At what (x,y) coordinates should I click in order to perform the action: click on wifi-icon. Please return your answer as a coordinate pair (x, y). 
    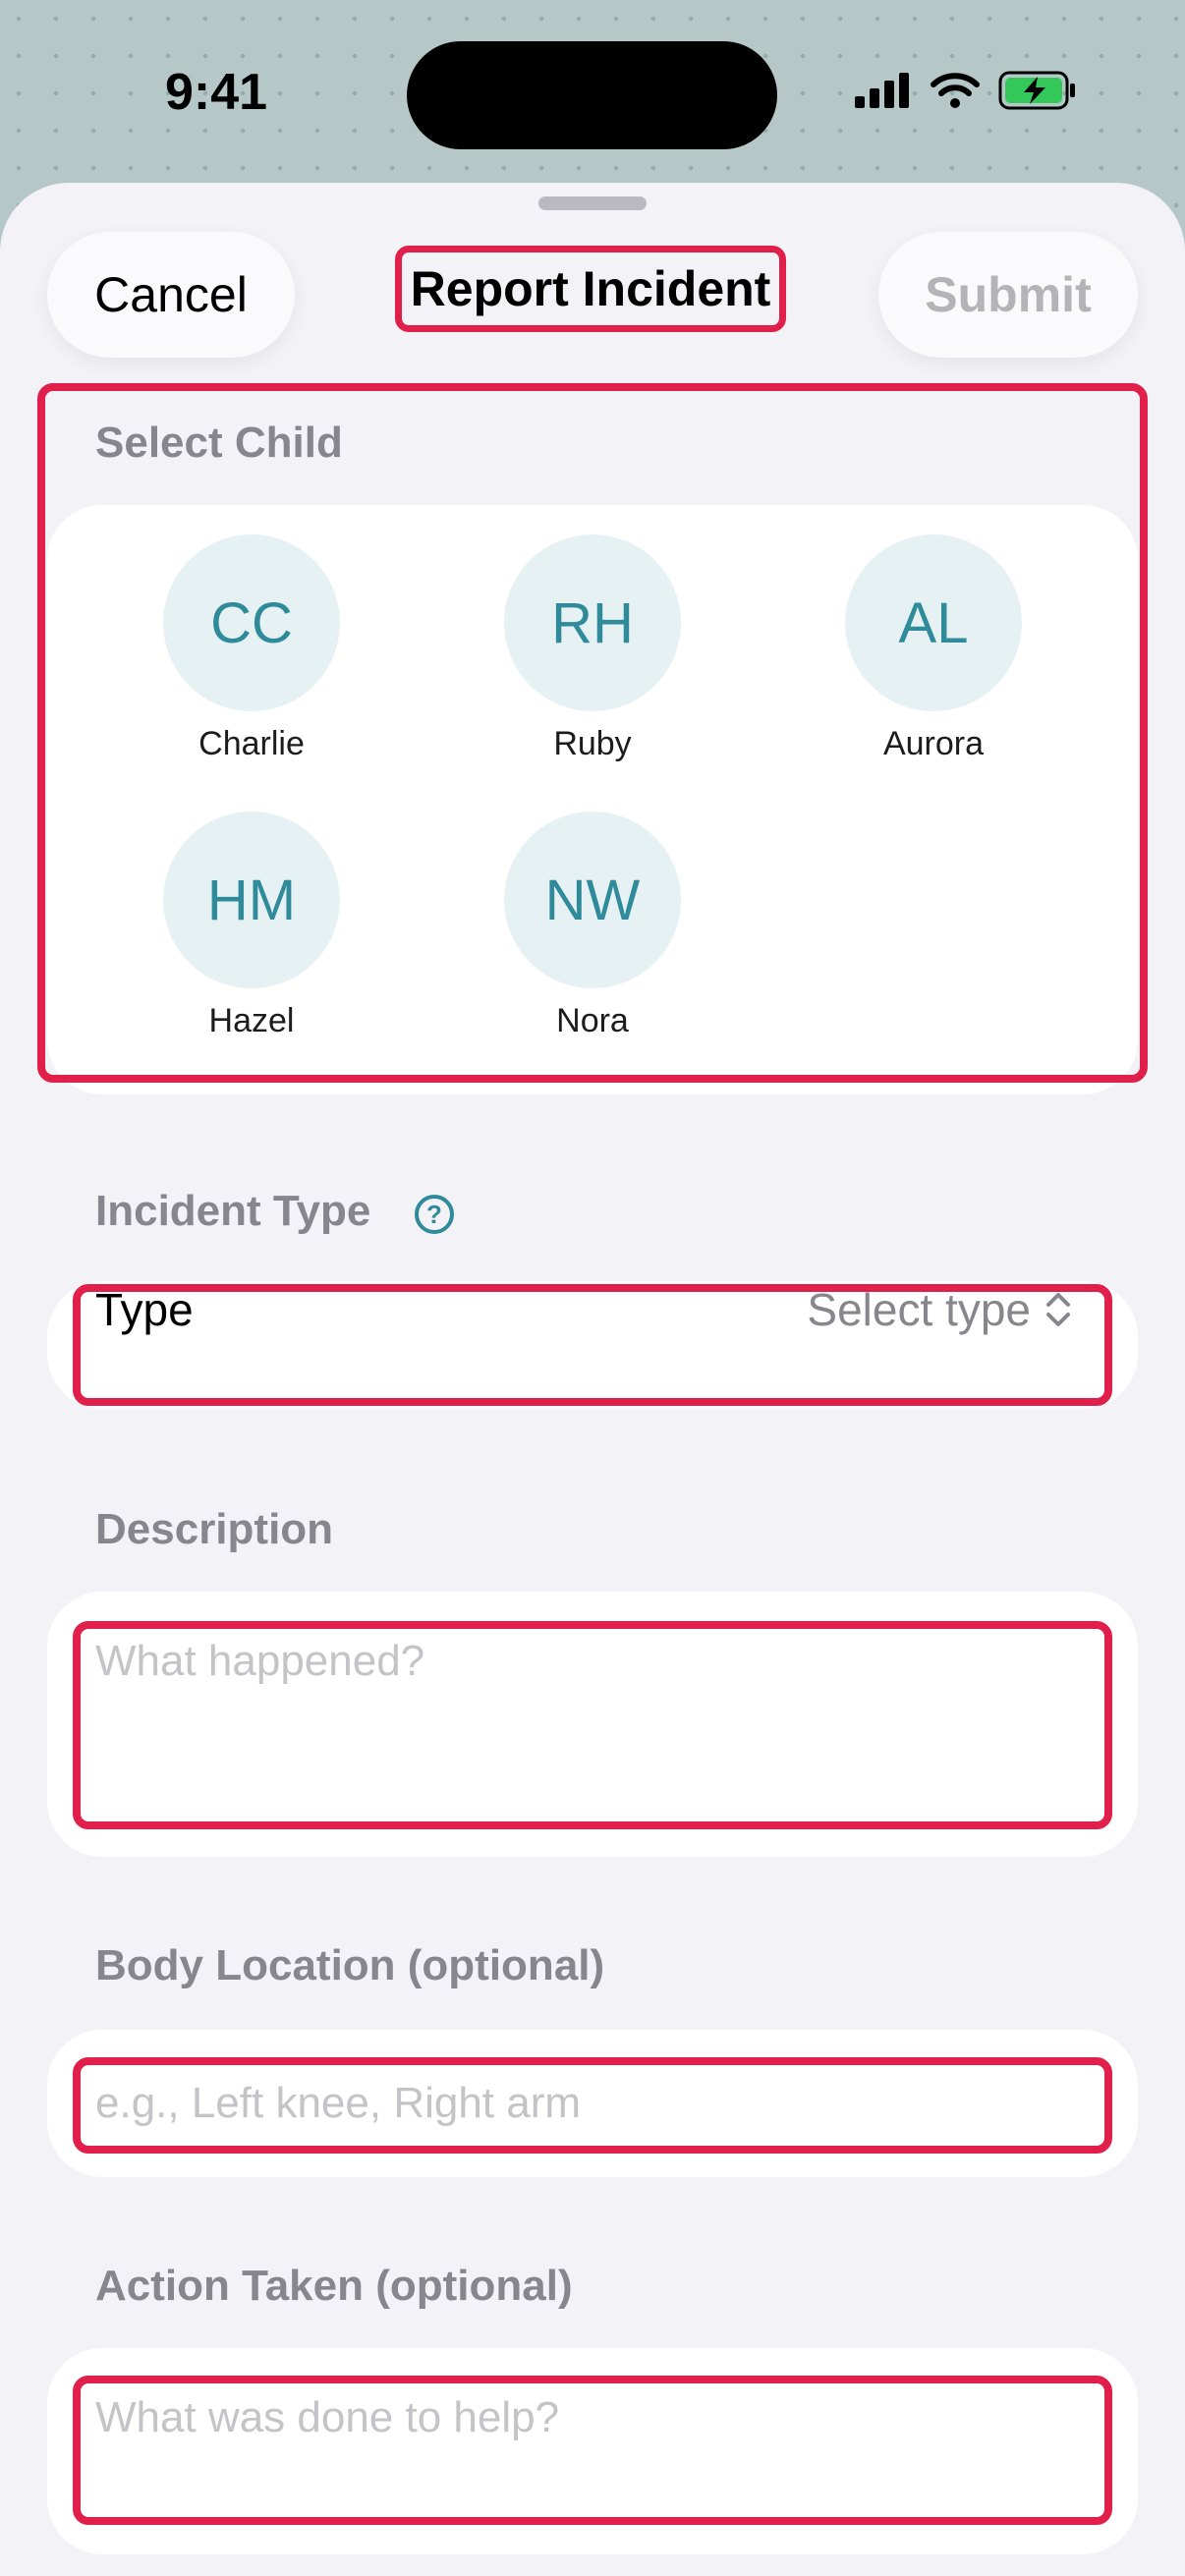
    Looking at the image, I should click on (956, 90).